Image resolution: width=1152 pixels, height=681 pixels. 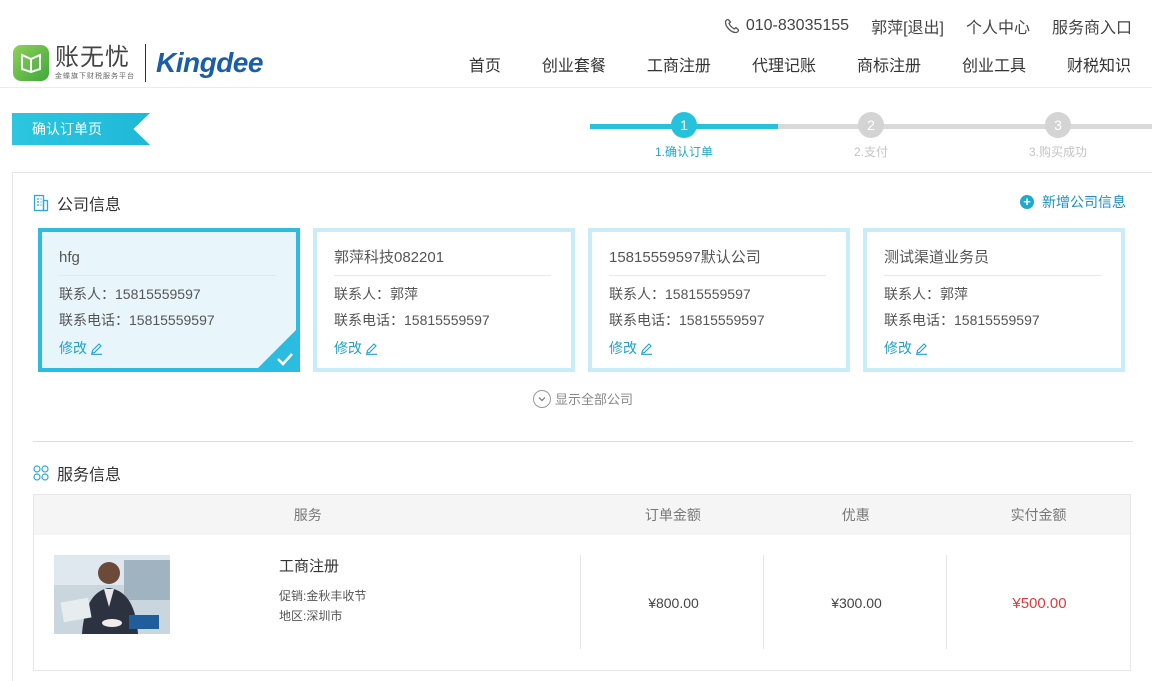 I want to click on column-header-paid: 实付金额, so click(x=1038, y=515).